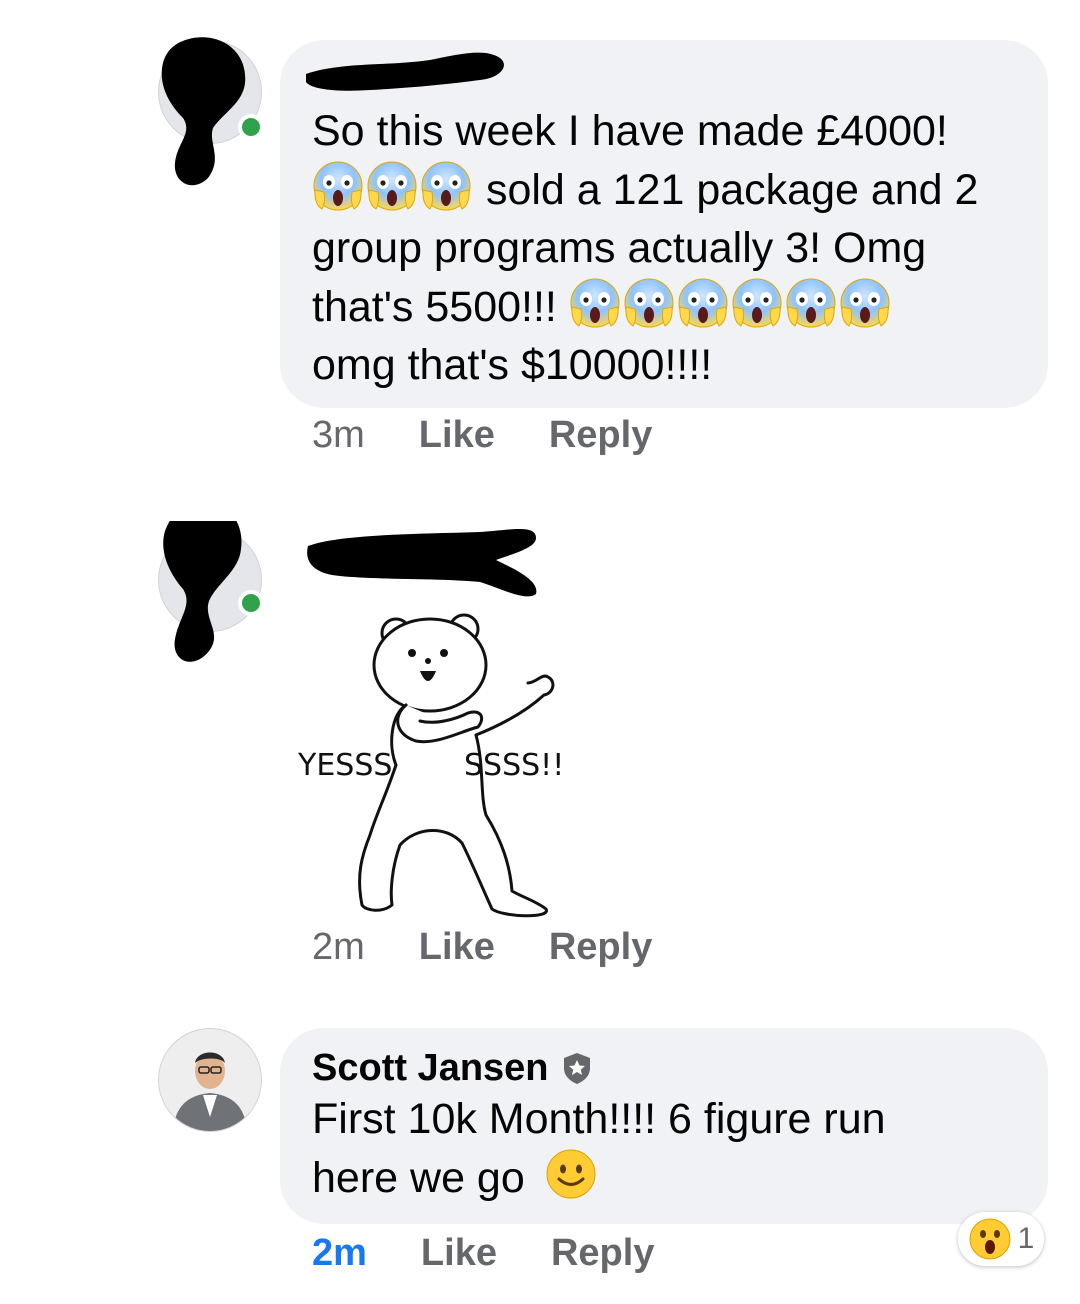 The image size is (1080, 1304). Describe the element at coordinates (203, 111) in the screenshot. I see `redaction-scribble-icon` at that location.